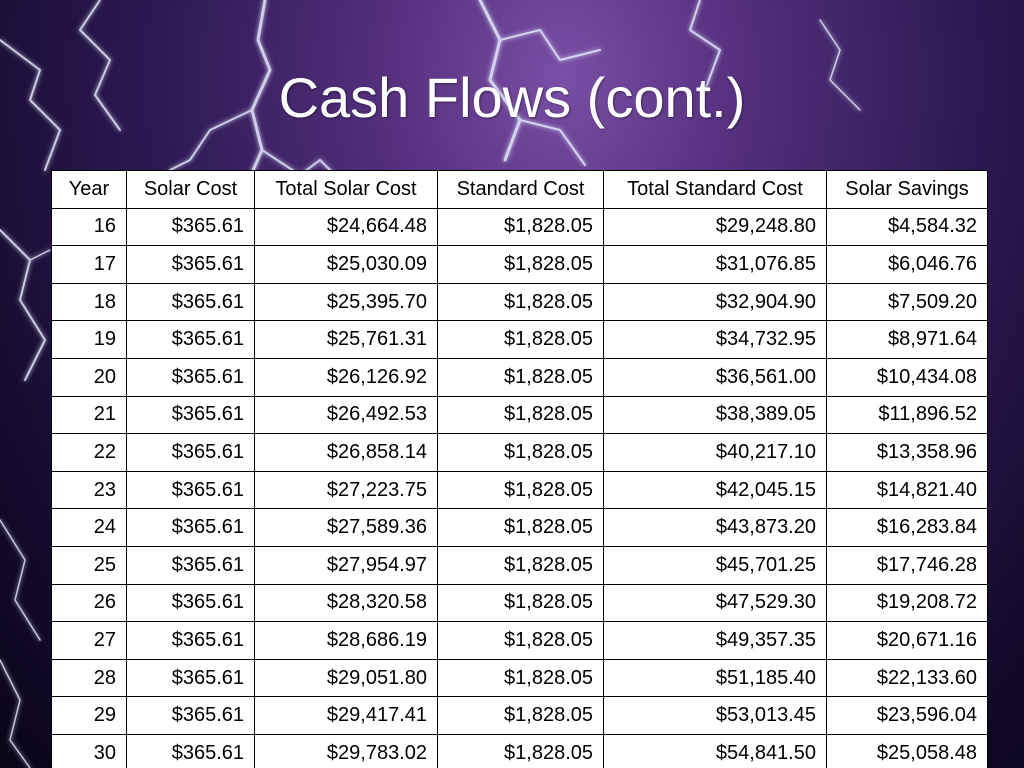  What do you see at coordinates (89, 527) in the screenshot?
I see `cell-year: 24` at bounding box center [89, 527].